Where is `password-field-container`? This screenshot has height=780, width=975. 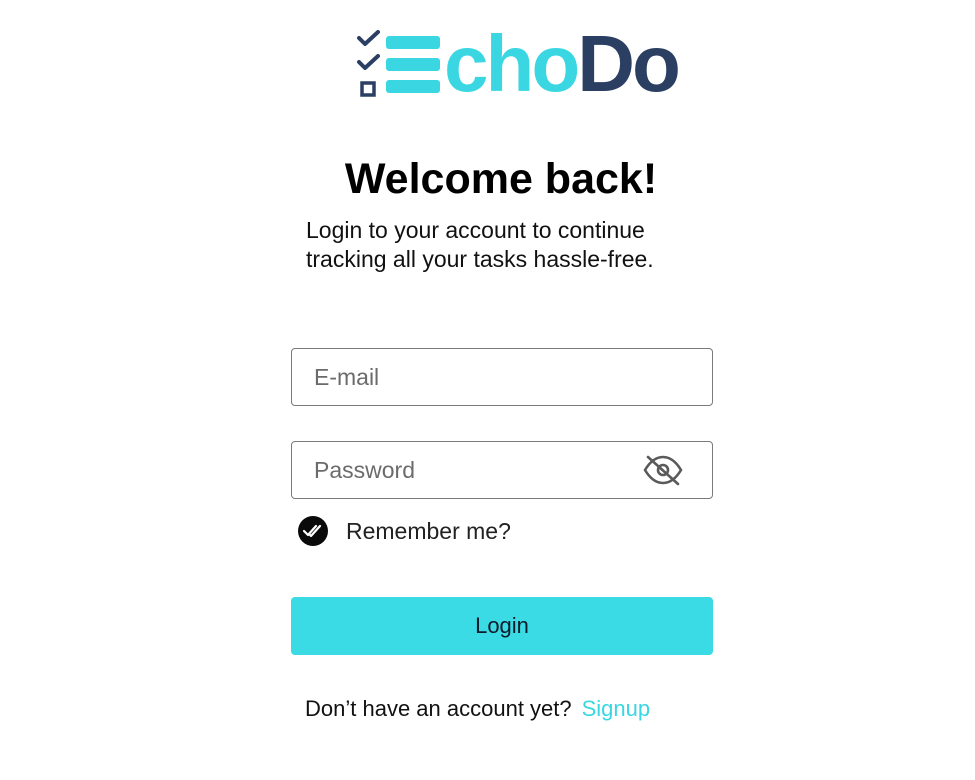
password-field-container is located at coordinates (502, 470).